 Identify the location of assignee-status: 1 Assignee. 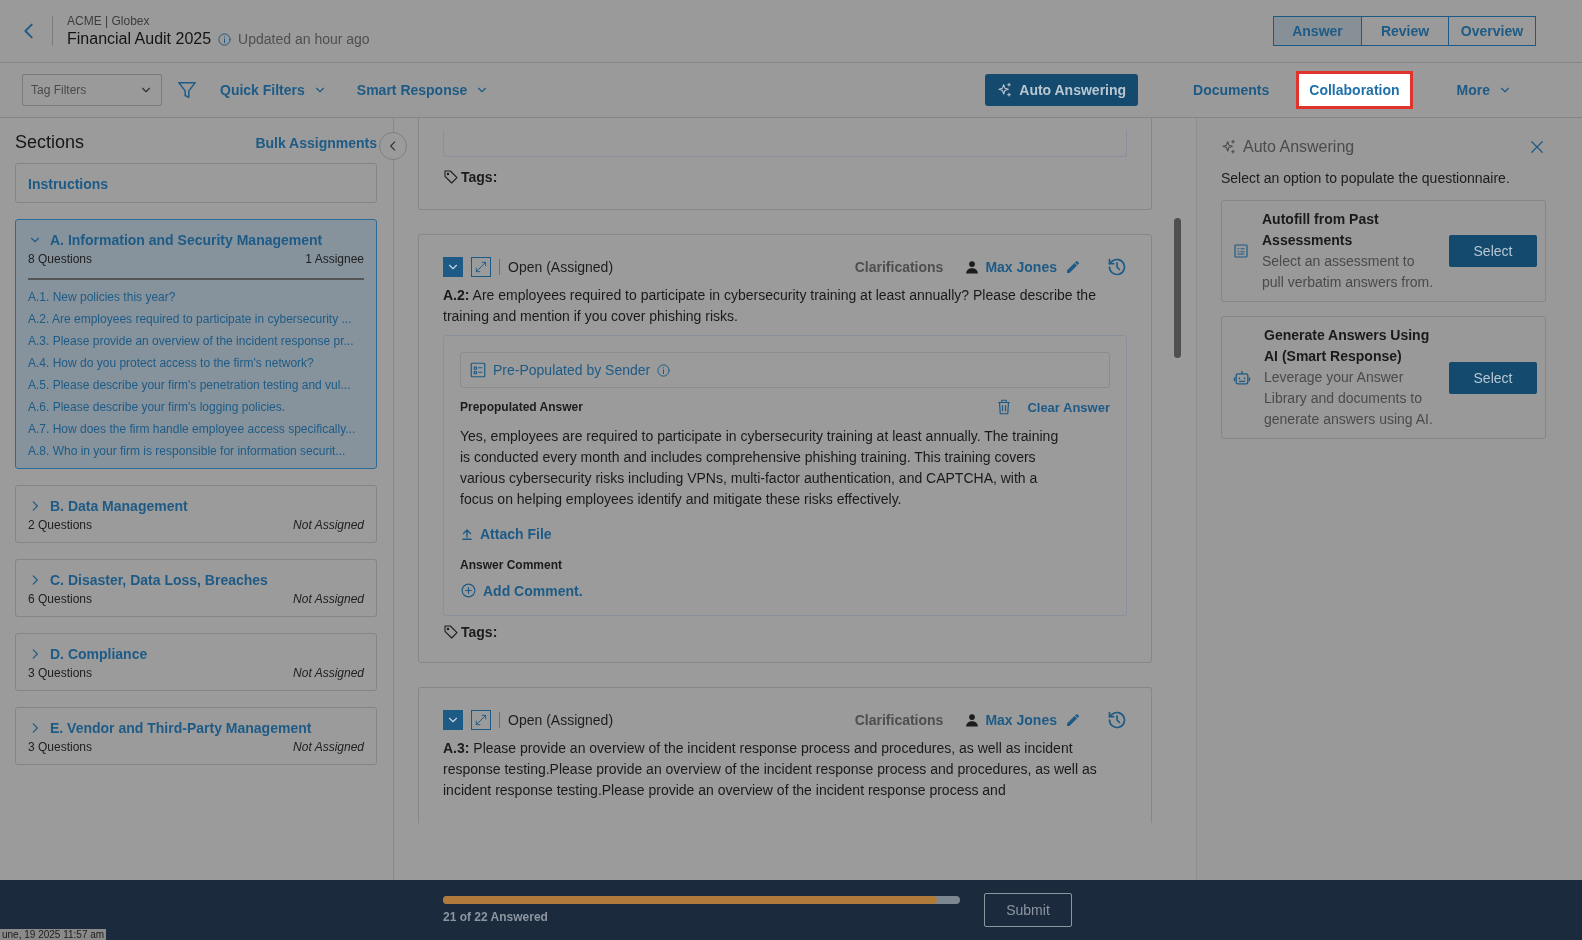
(334, 259).